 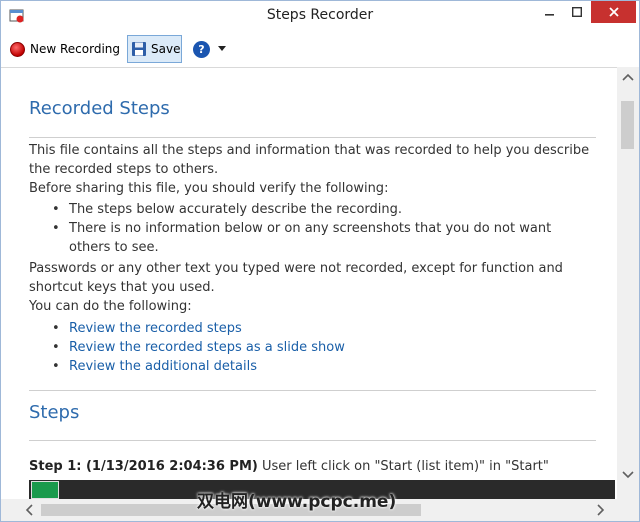 What do you see at coordinates (54, 412) in the screenshot?
I see `steps-heading: Steps` at bounding box center [54, 412].